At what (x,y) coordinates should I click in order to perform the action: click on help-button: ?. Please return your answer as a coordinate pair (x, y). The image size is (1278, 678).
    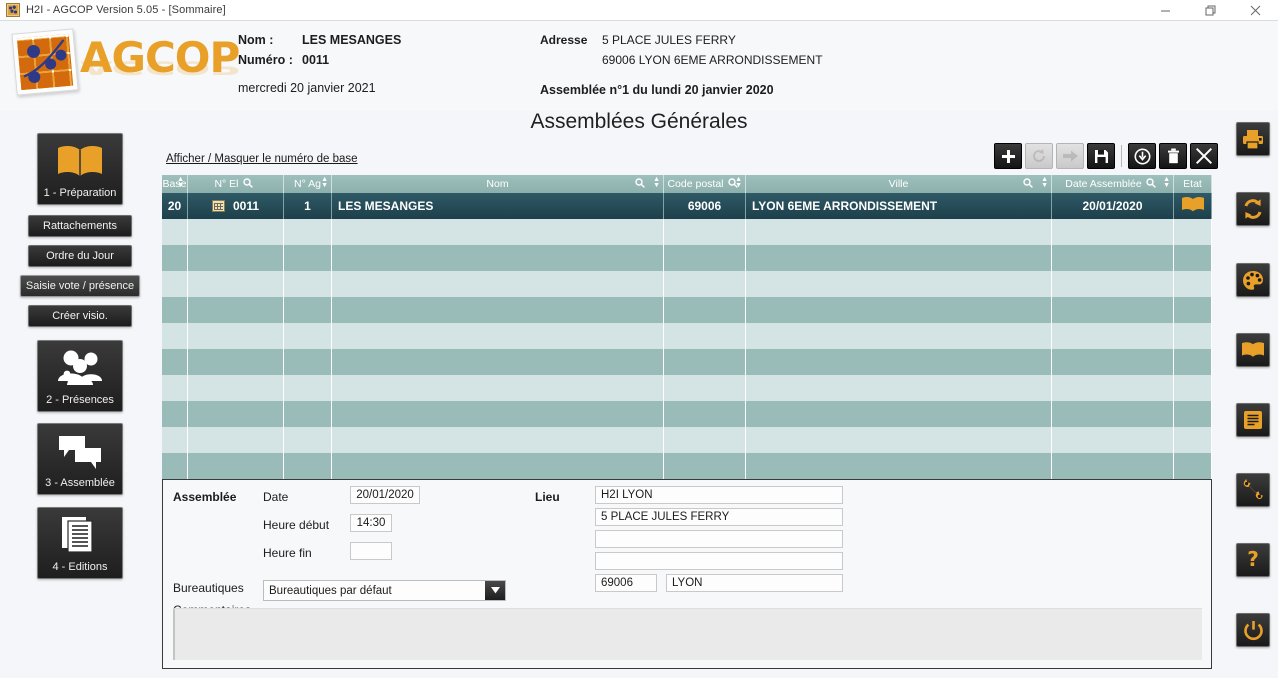
    Looking at the image, I should click on (1253, 560).